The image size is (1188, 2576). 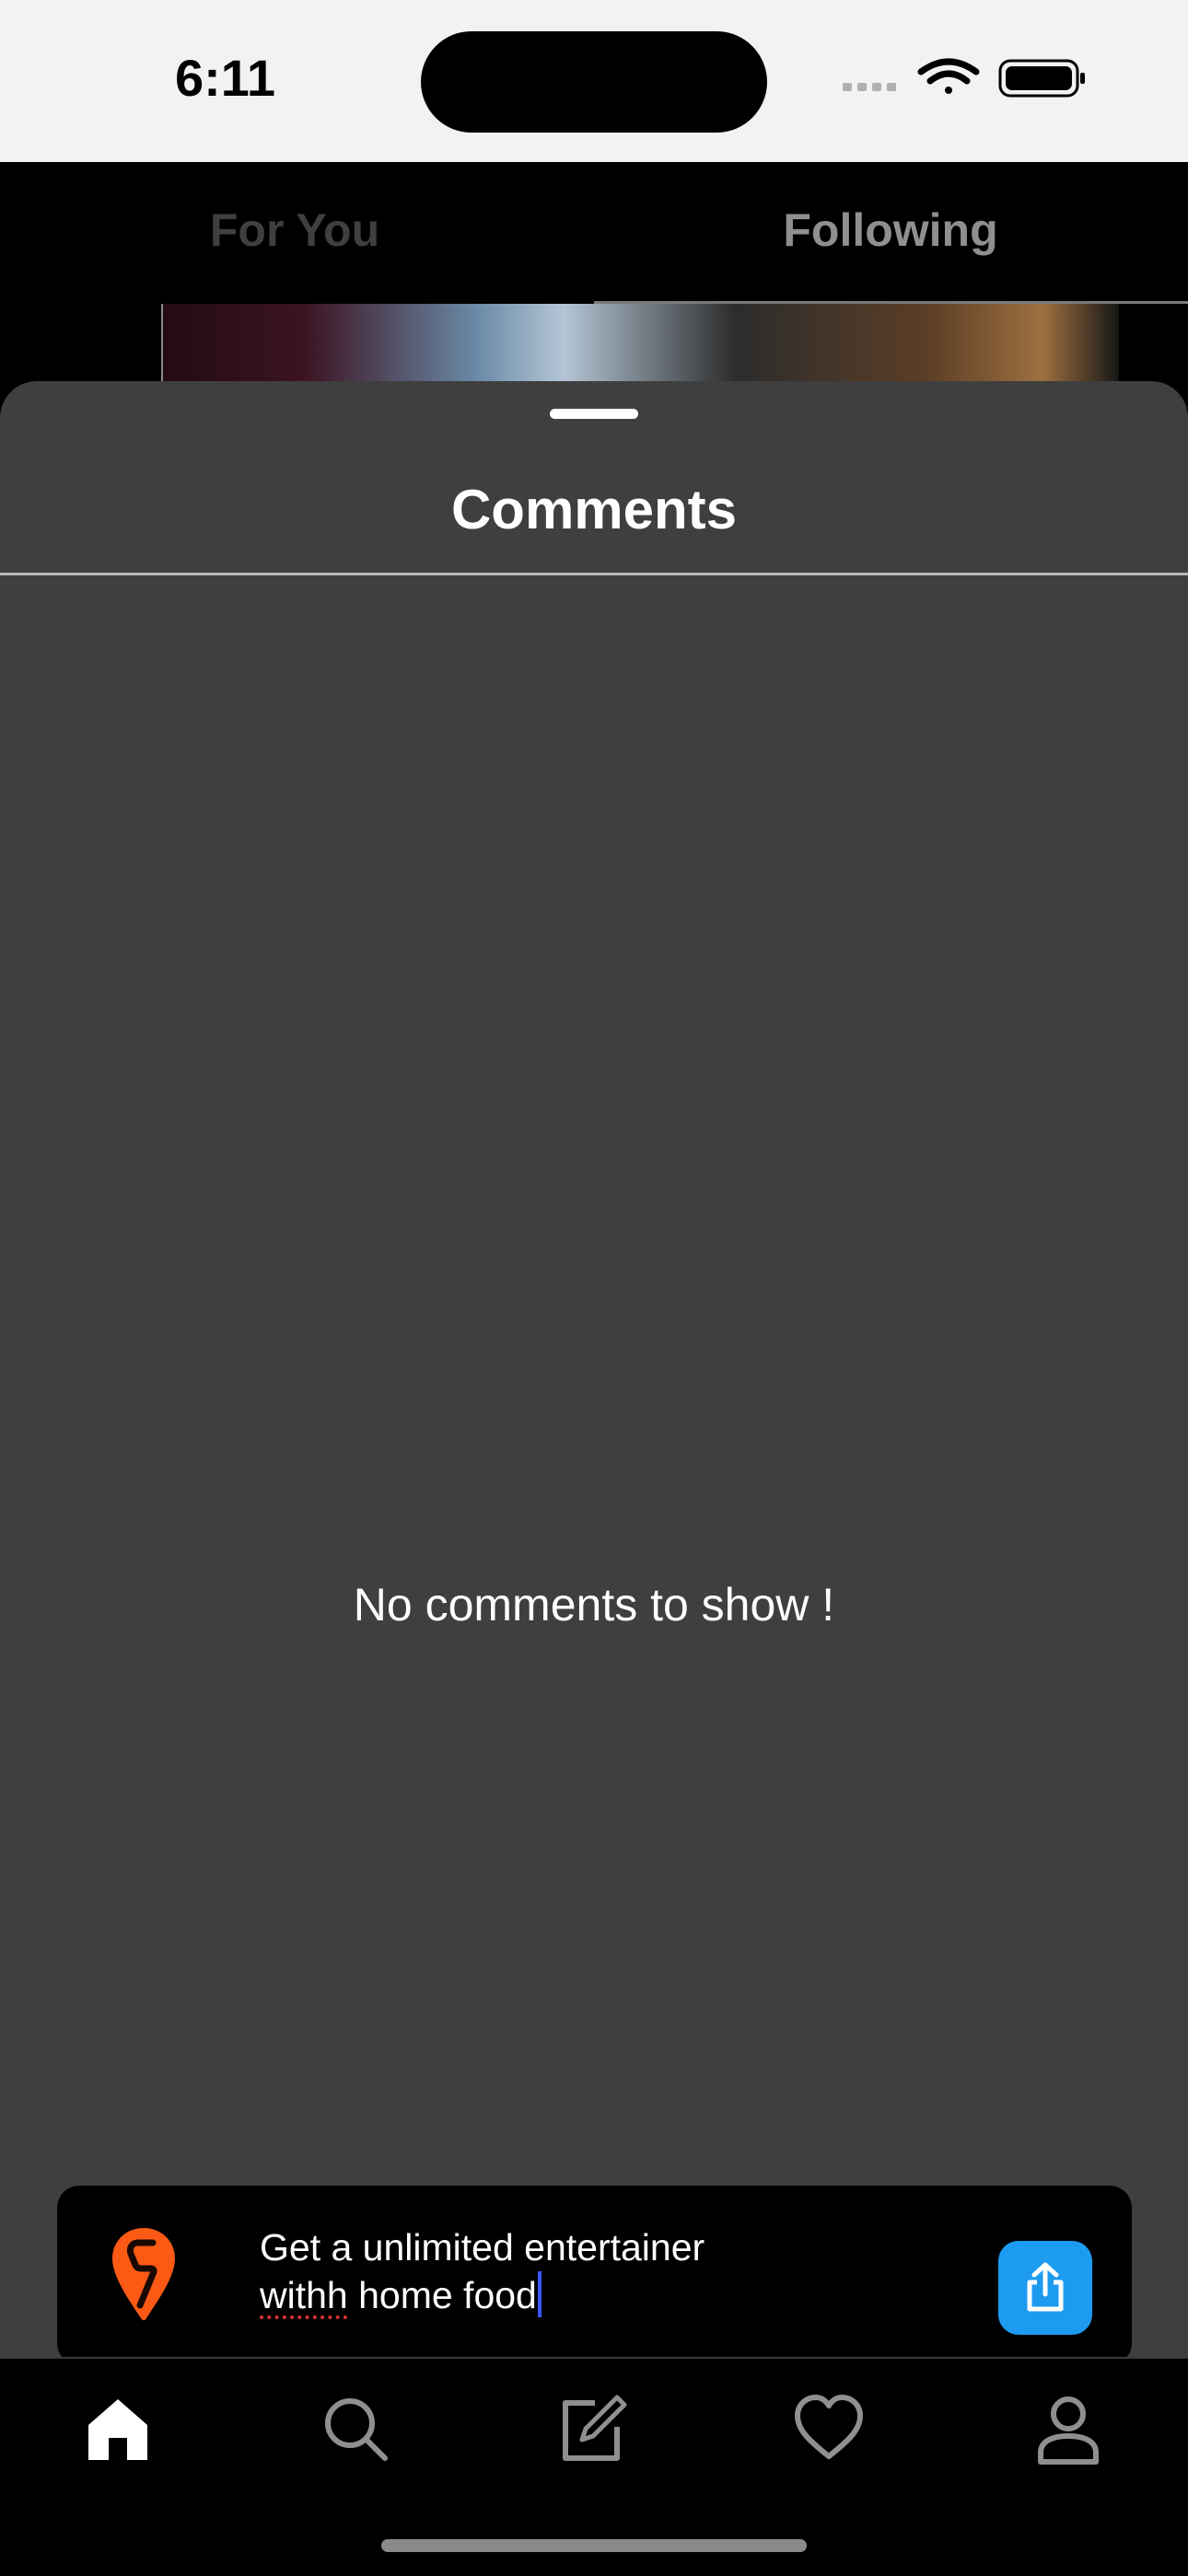 I want to click on wifi-icon, so click(x=948, y=76).